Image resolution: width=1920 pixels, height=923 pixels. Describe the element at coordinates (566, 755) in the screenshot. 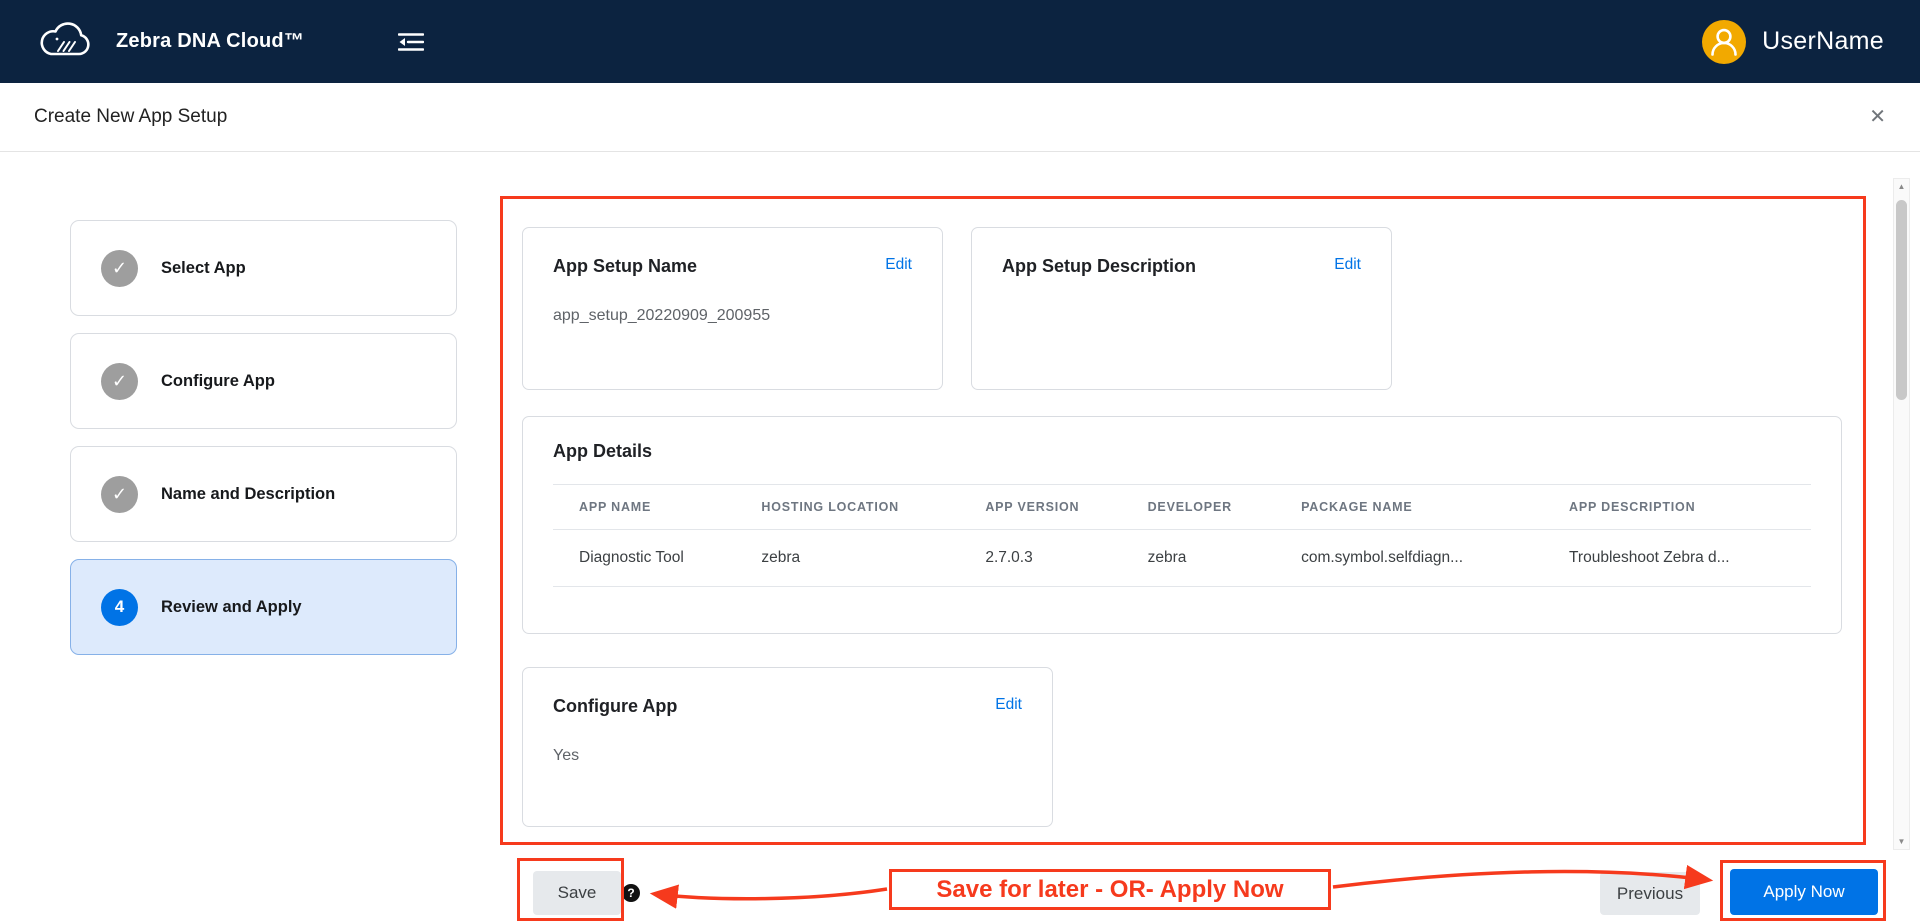

I see `configure-app-value: Yes` at that location.